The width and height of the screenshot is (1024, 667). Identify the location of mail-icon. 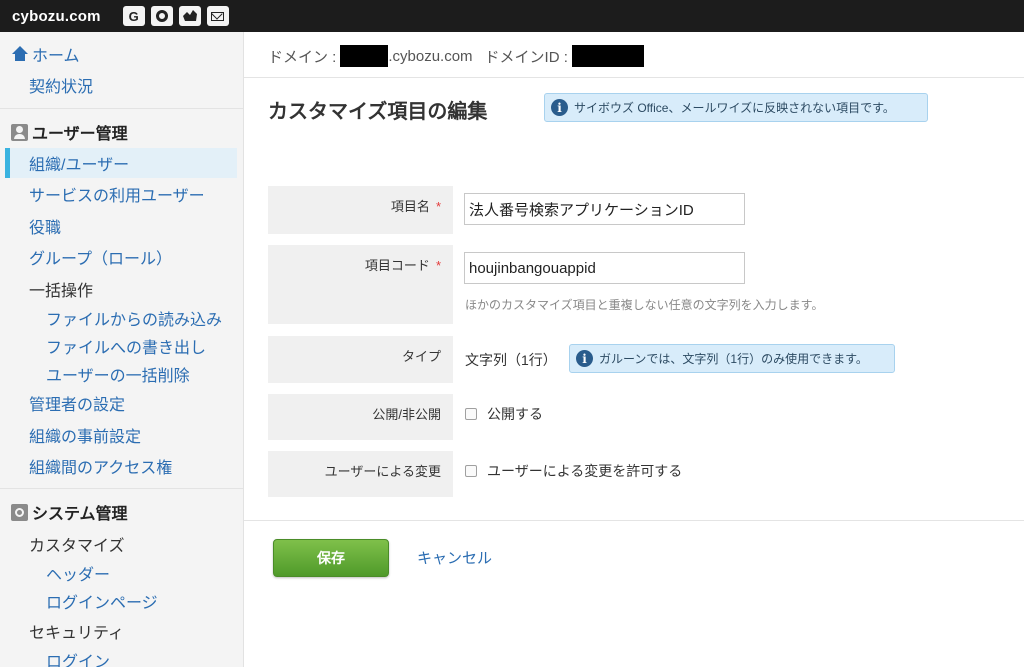
(217, 16).